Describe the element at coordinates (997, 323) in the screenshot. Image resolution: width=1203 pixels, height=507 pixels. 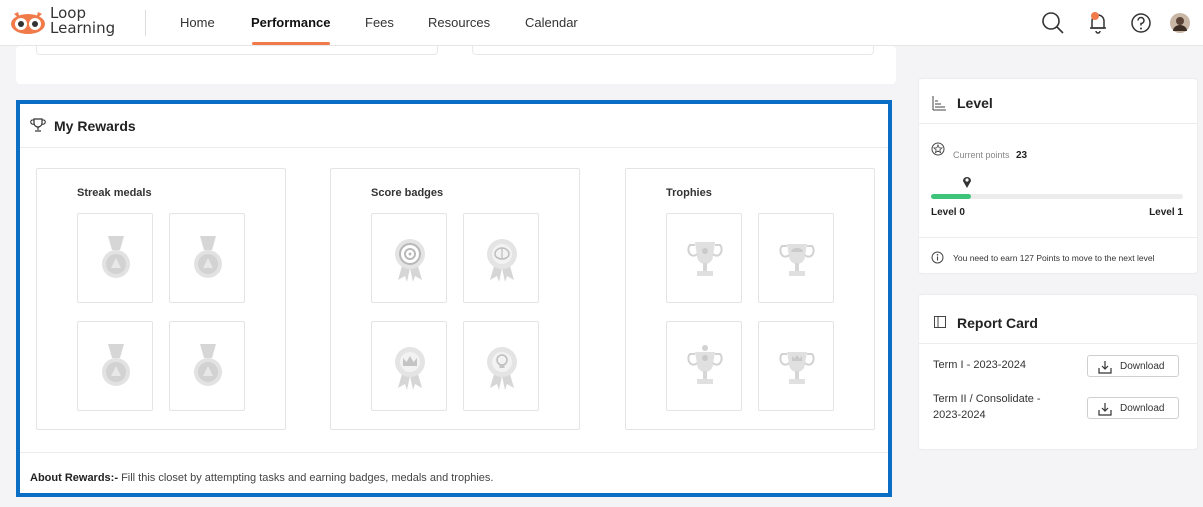
I see `report-card-title: Report Card` at that location.